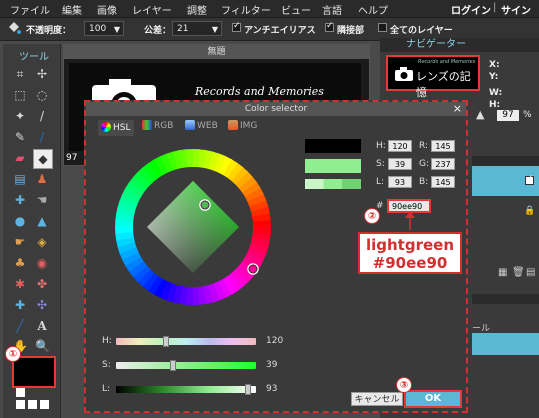 The height and width of the screenshot is (418, 539). Describe the element at coordinates (410, 220) in the screenshot. I see `callout-arrow` at that location.